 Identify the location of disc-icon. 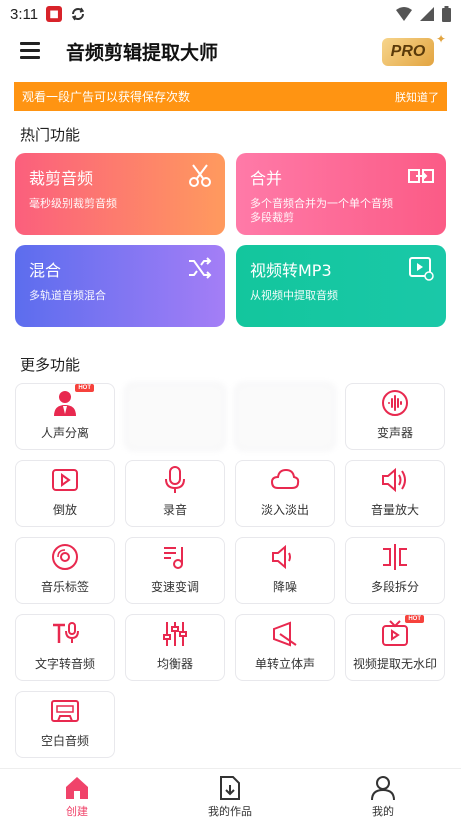
(65, 557).